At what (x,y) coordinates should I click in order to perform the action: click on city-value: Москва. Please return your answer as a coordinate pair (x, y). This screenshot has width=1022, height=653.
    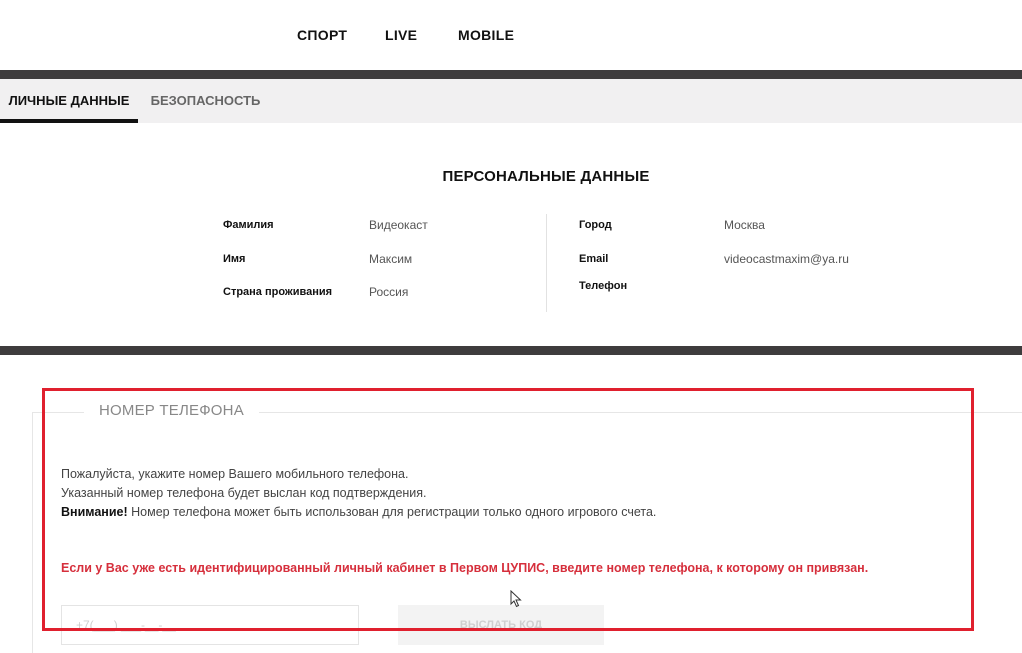
    Looking at the image, I should click on (744, 225).